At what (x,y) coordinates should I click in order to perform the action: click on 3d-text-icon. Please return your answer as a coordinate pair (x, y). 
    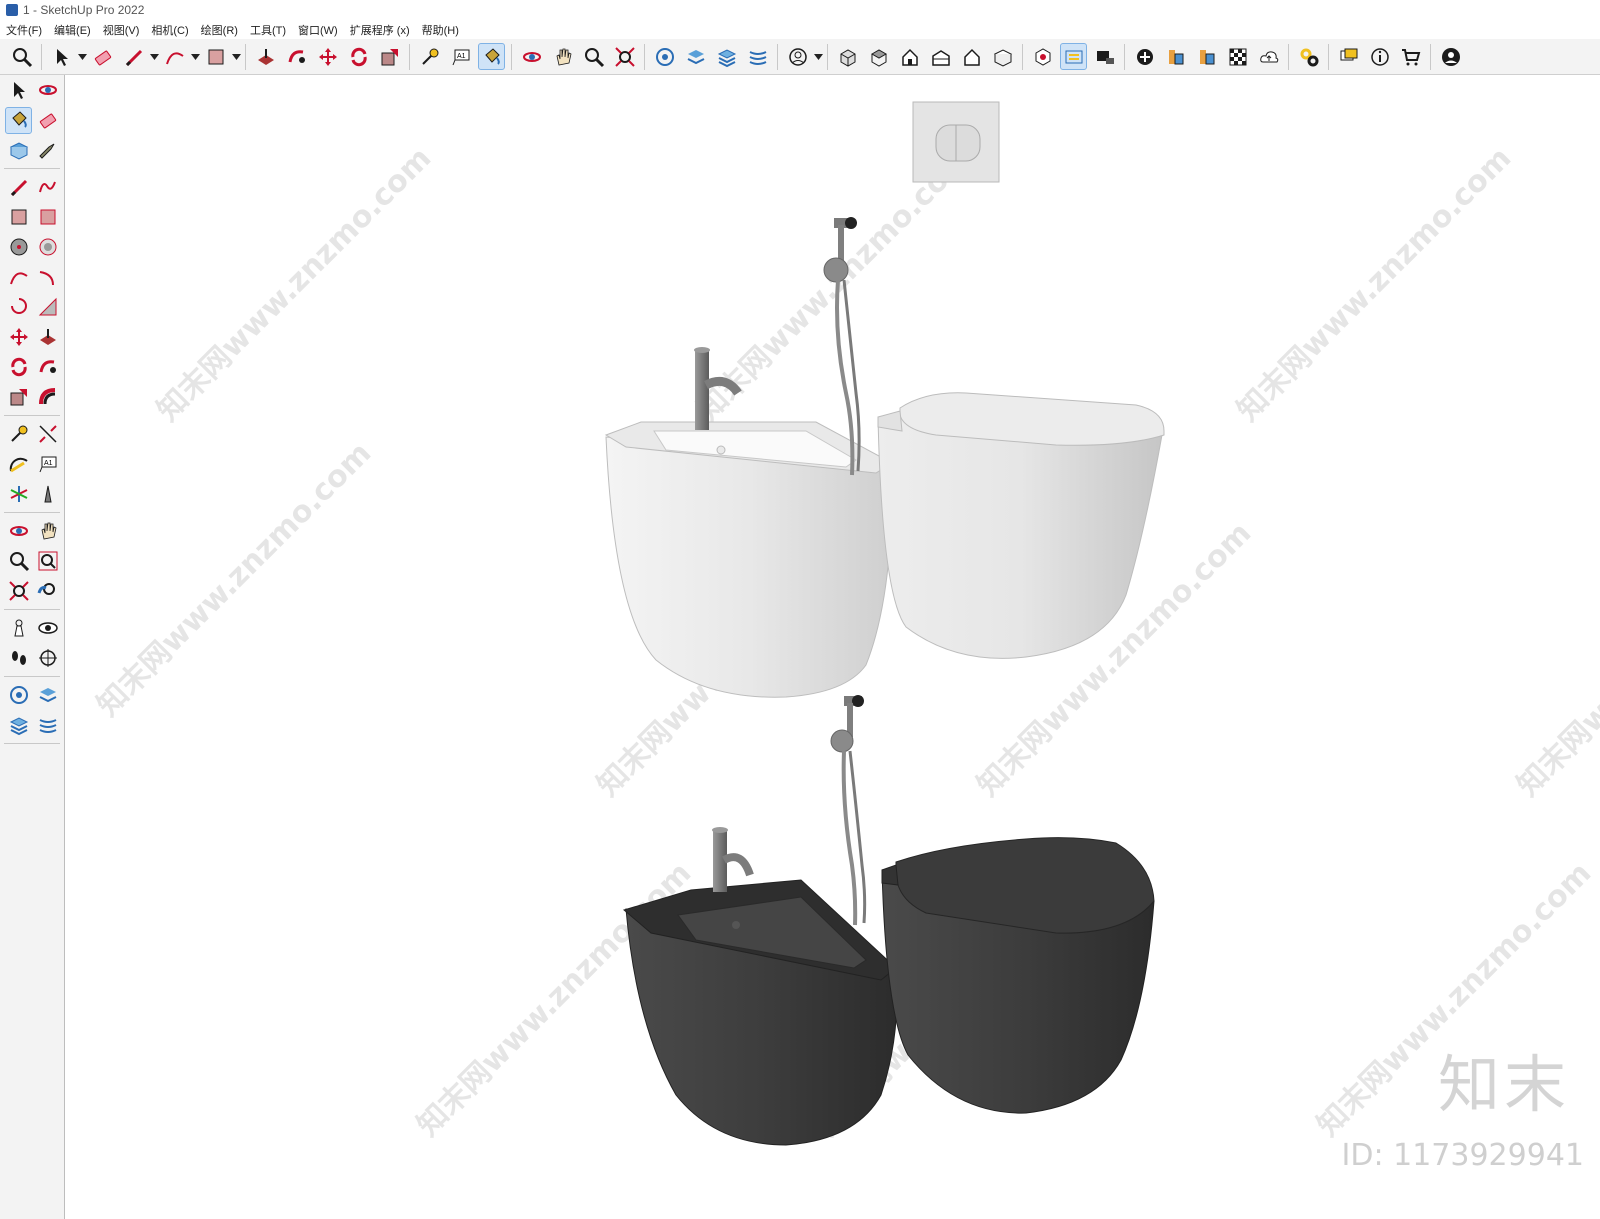
    Looking at the image, I should click on (47, 494).